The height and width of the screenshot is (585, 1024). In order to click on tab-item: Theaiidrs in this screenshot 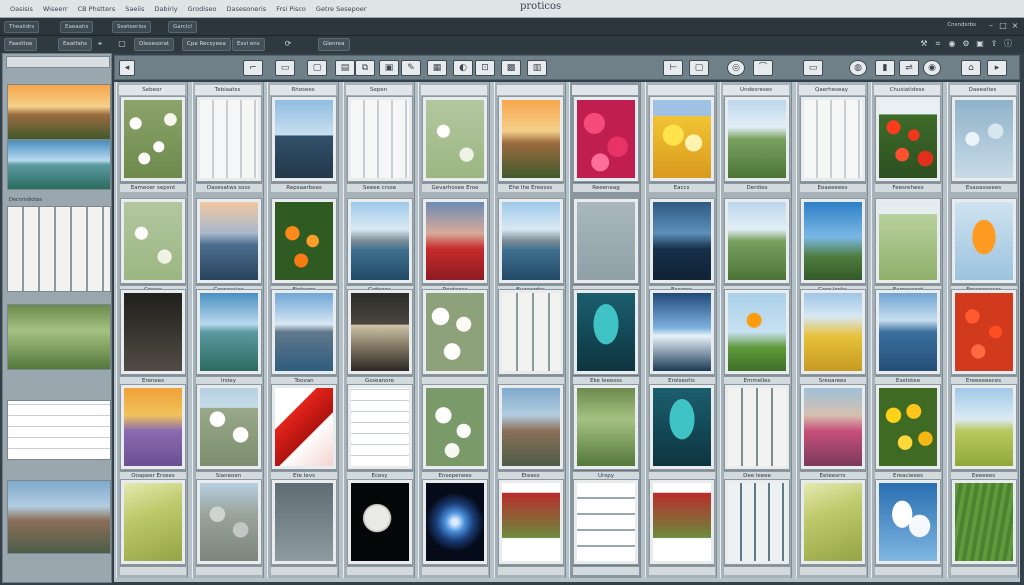, I will do `click(22, 27)`.